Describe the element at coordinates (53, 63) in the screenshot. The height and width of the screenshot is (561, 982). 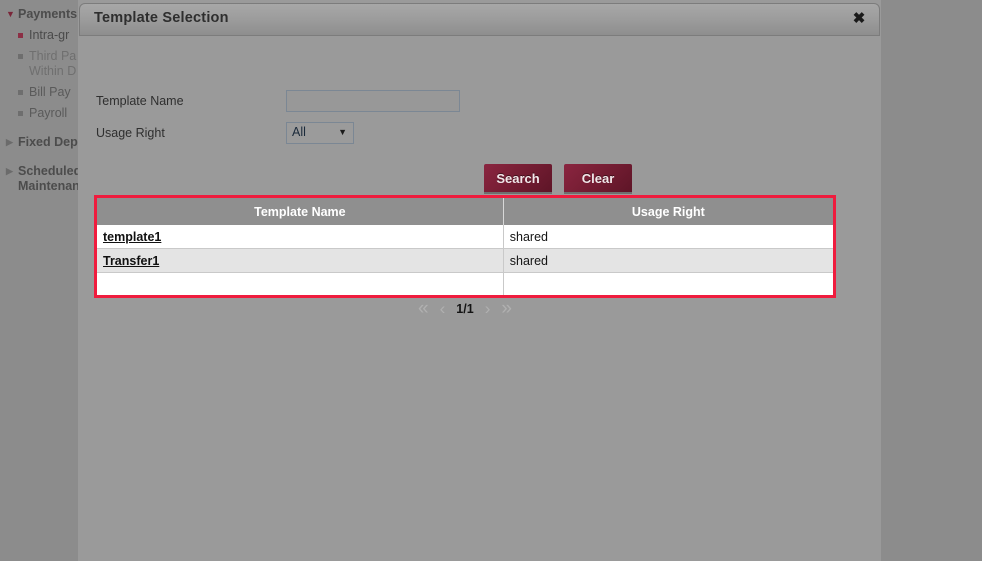
I see `sidebar-item-label: Third Pa Within D` at that location.